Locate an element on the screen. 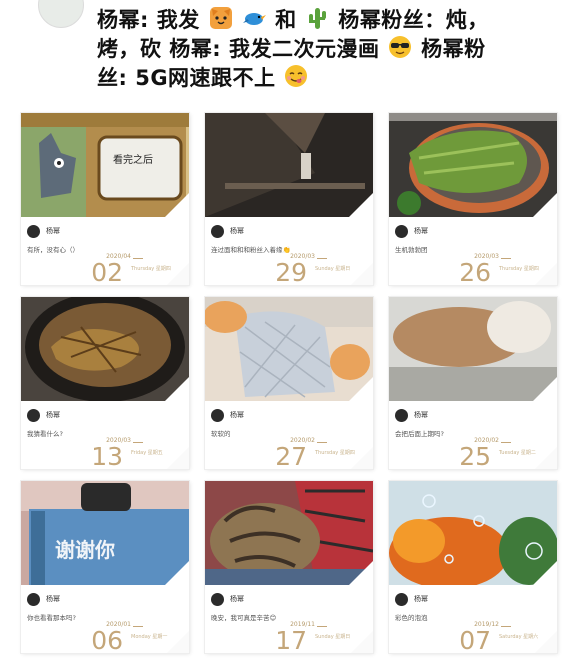 This screenshot has width=580, height=658. card-caption: 连过面和和和粉丝入着缘👏 is located at coordinates (251, 250).